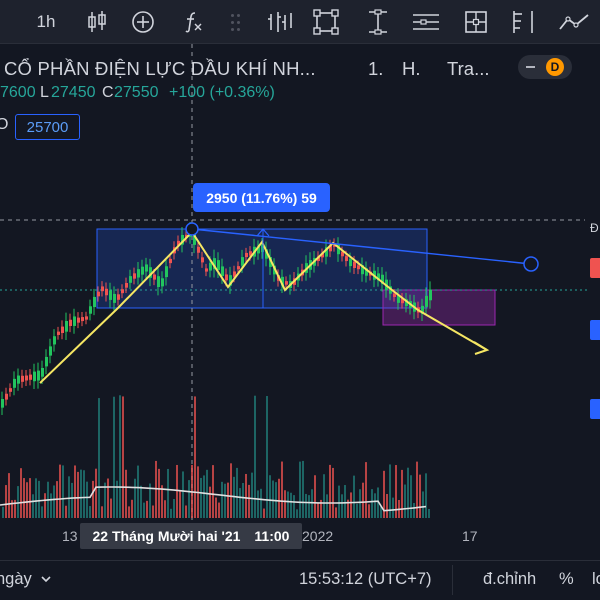 This screenshot has height=600, width=600. I want to click on close-label: C, so click(108, 92).